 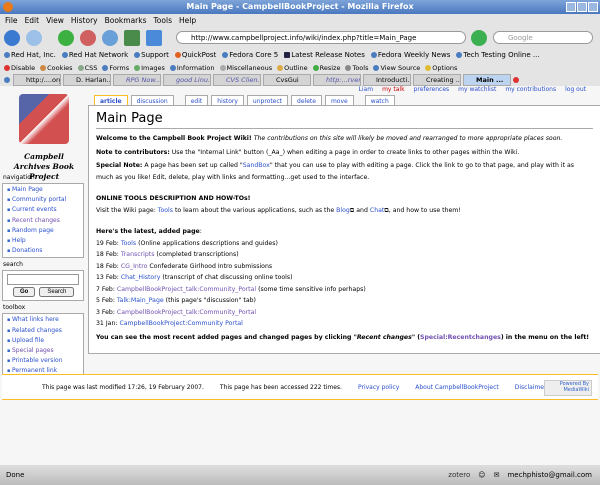 I want to click on nav-recent-changes: Recent changes, so click(x=36, y=220).